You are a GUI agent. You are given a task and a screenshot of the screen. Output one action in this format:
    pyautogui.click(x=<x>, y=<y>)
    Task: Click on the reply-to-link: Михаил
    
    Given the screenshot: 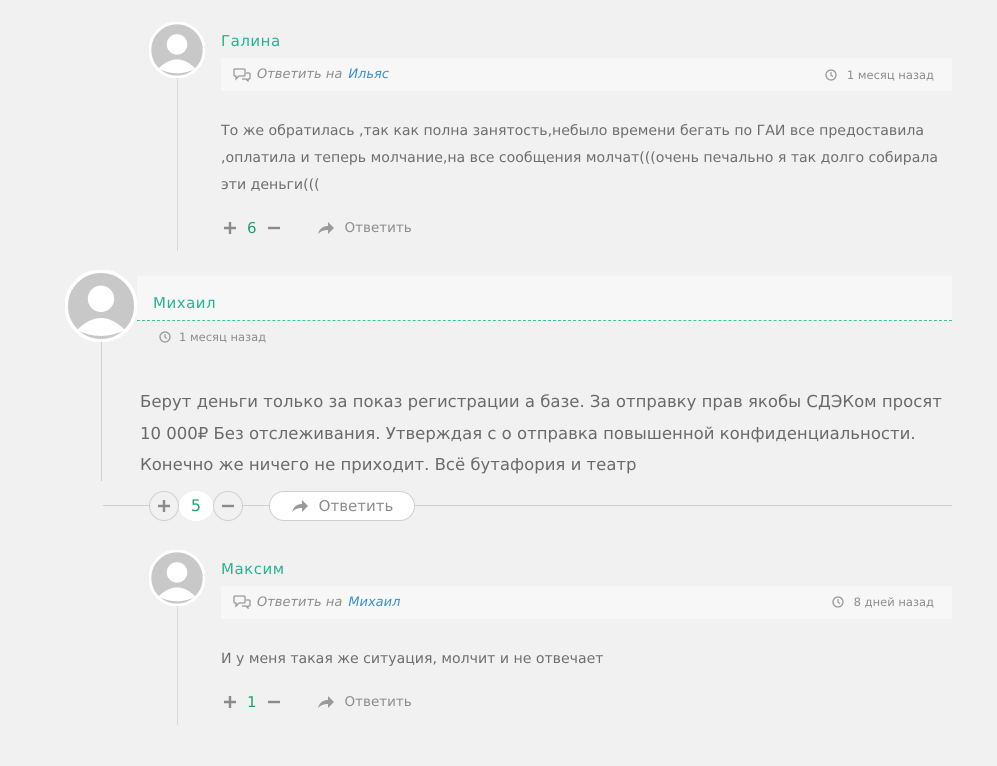 What is the action you would take?
    pyautogui.click(x=374, y=602)
    